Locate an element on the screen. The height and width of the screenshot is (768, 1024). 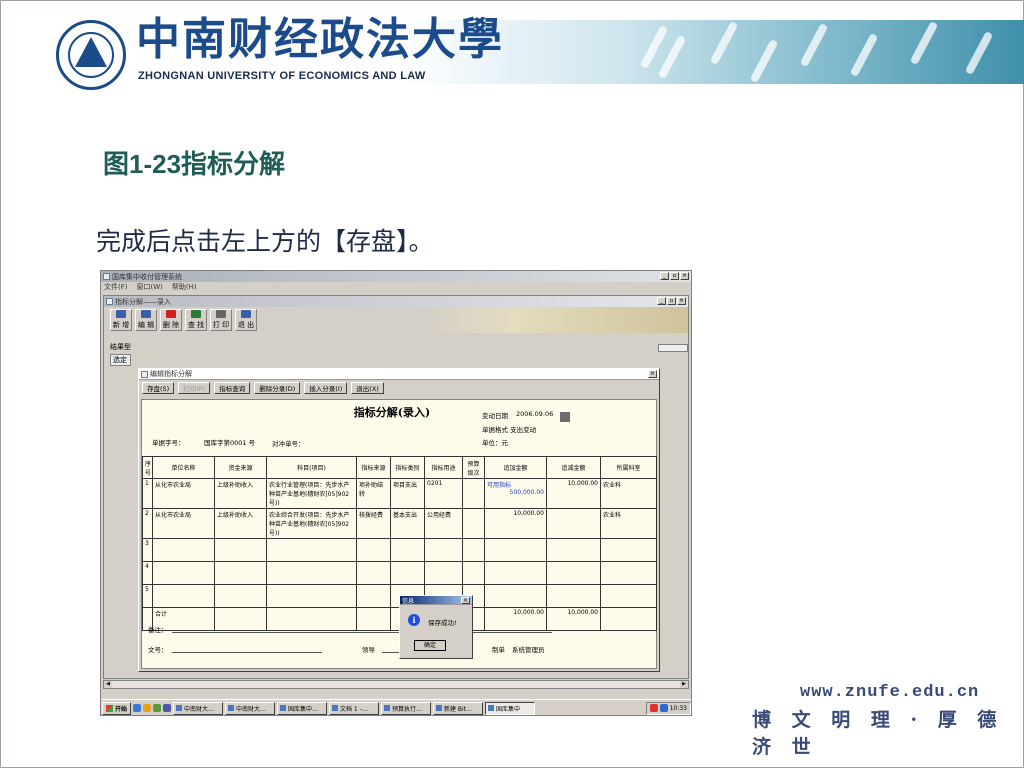
table-cell: 项目支出 is located at coordinates (407, 493).